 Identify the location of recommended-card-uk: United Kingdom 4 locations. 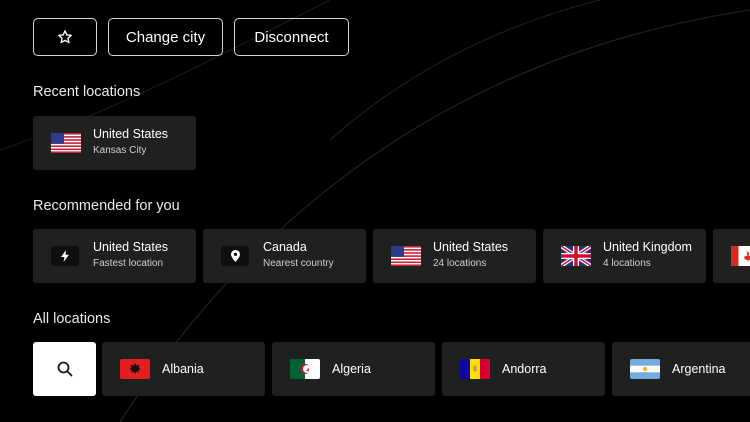
(624, 256).